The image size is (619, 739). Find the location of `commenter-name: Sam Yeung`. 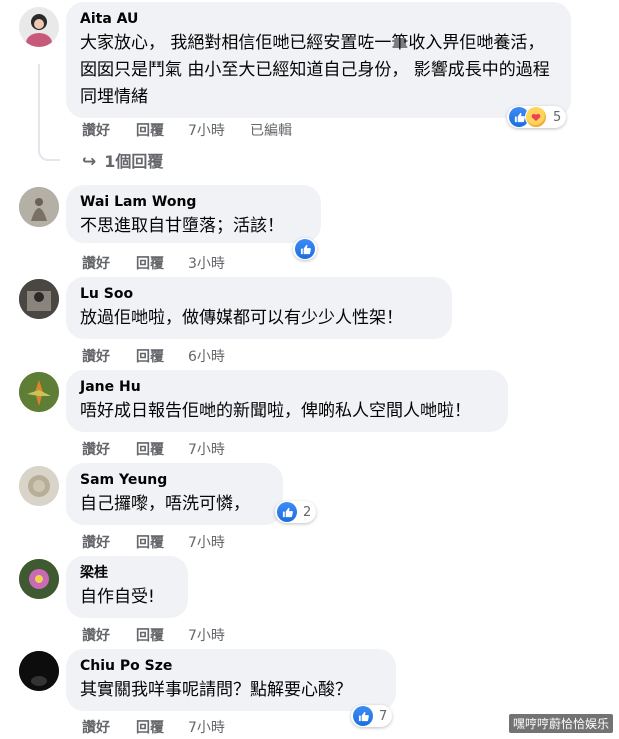

commenter-name: Sam Yeung is located at coordinates (174, 480).